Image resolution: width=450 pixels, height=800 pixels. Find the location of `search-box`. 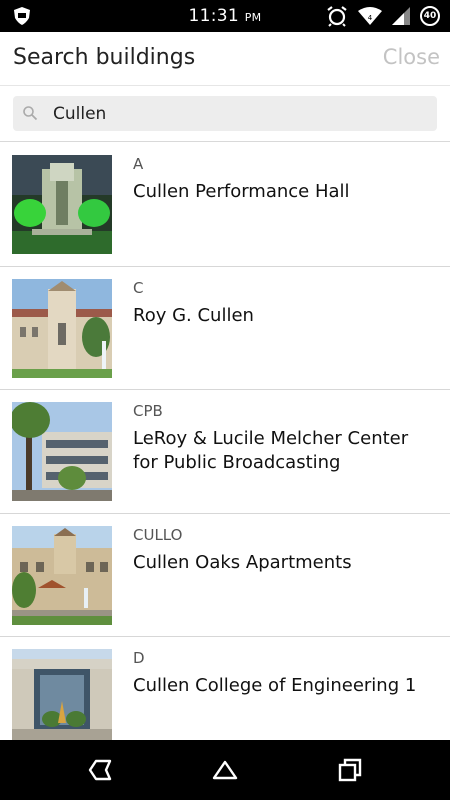

search-box is located at coordinates (225, 113).